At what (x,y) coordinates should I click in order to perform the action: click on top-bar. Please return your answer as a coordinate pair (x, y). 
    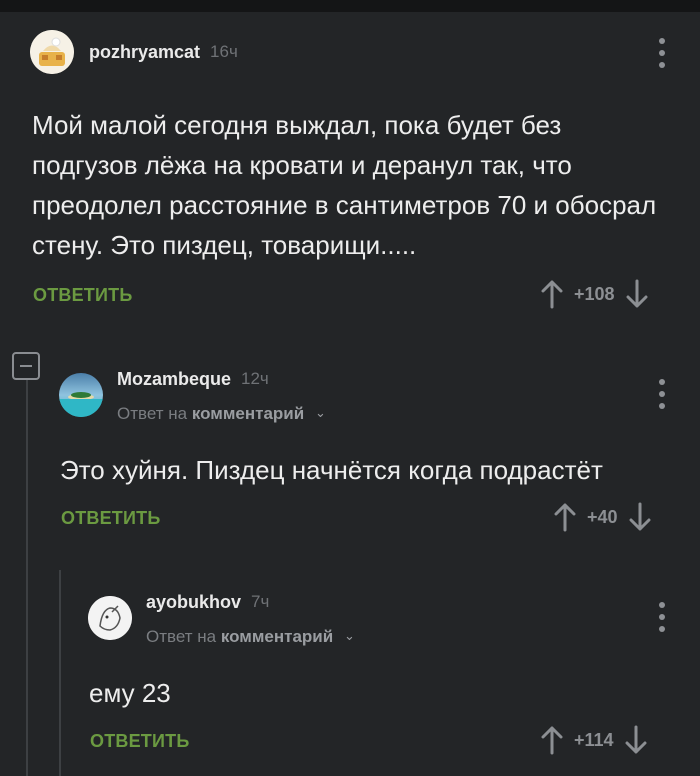
    Looking at the image, I should click on (350, 6).